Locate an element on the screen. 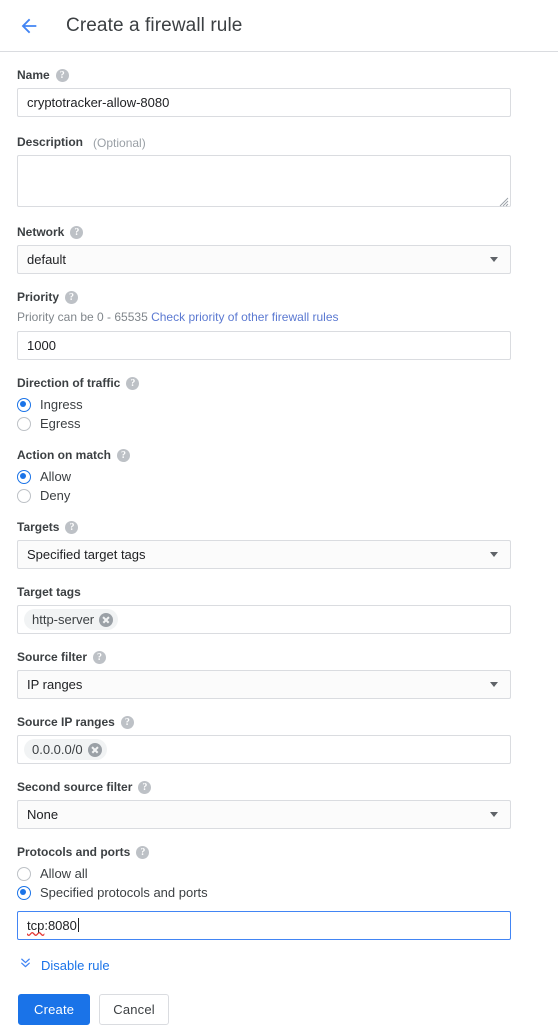 Image resolution: width=558 pixels, height=1028 pixels. disable-rule-expander: Disable rule is located at coordinates (279, 965).